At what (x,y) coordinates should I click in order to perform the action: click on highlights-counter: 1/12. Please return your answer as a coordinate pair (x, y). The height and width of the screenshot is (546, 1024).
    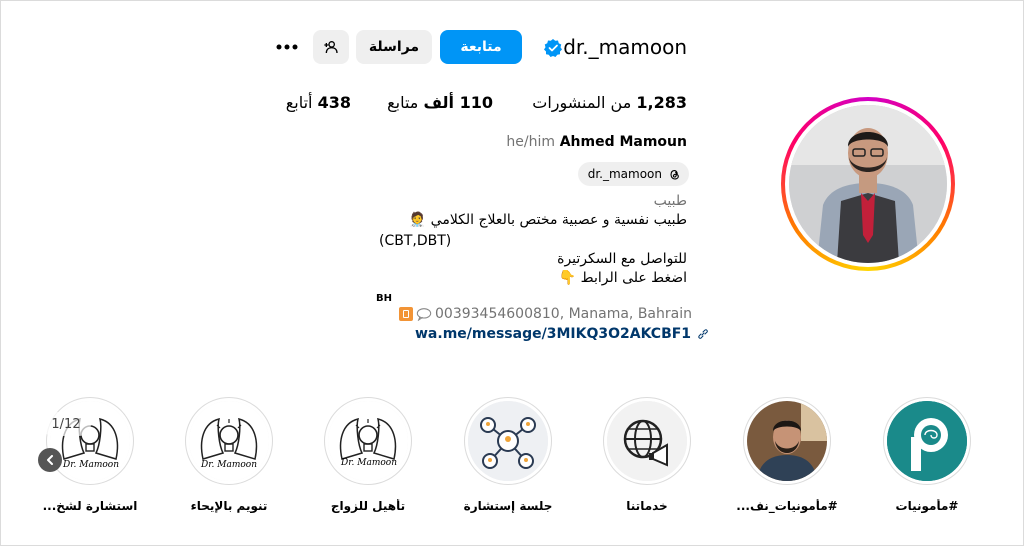
    Looking at the image, I should click on (66, 424).